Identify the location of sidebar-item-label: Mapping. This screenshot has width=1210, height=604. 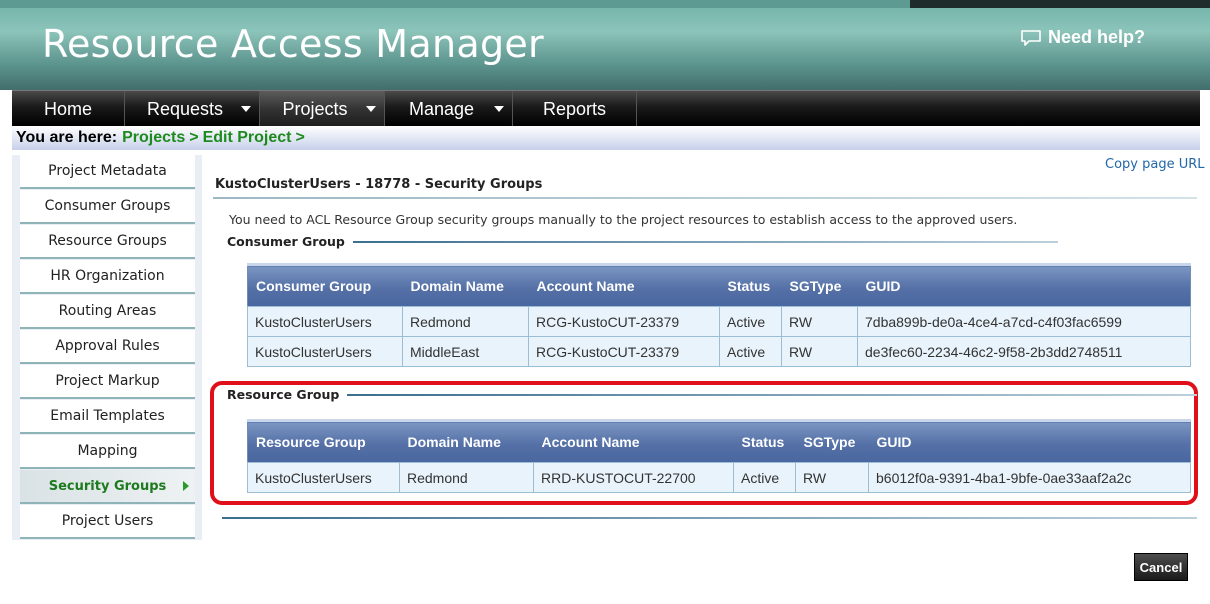
(107, 451).